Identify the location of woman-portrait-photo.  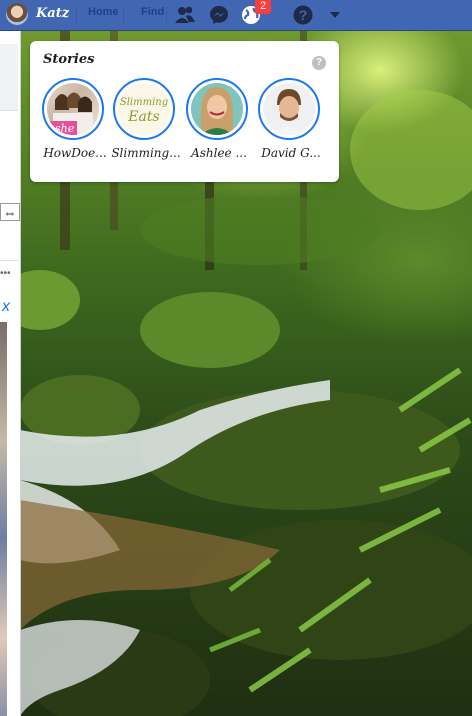
(217, 111).